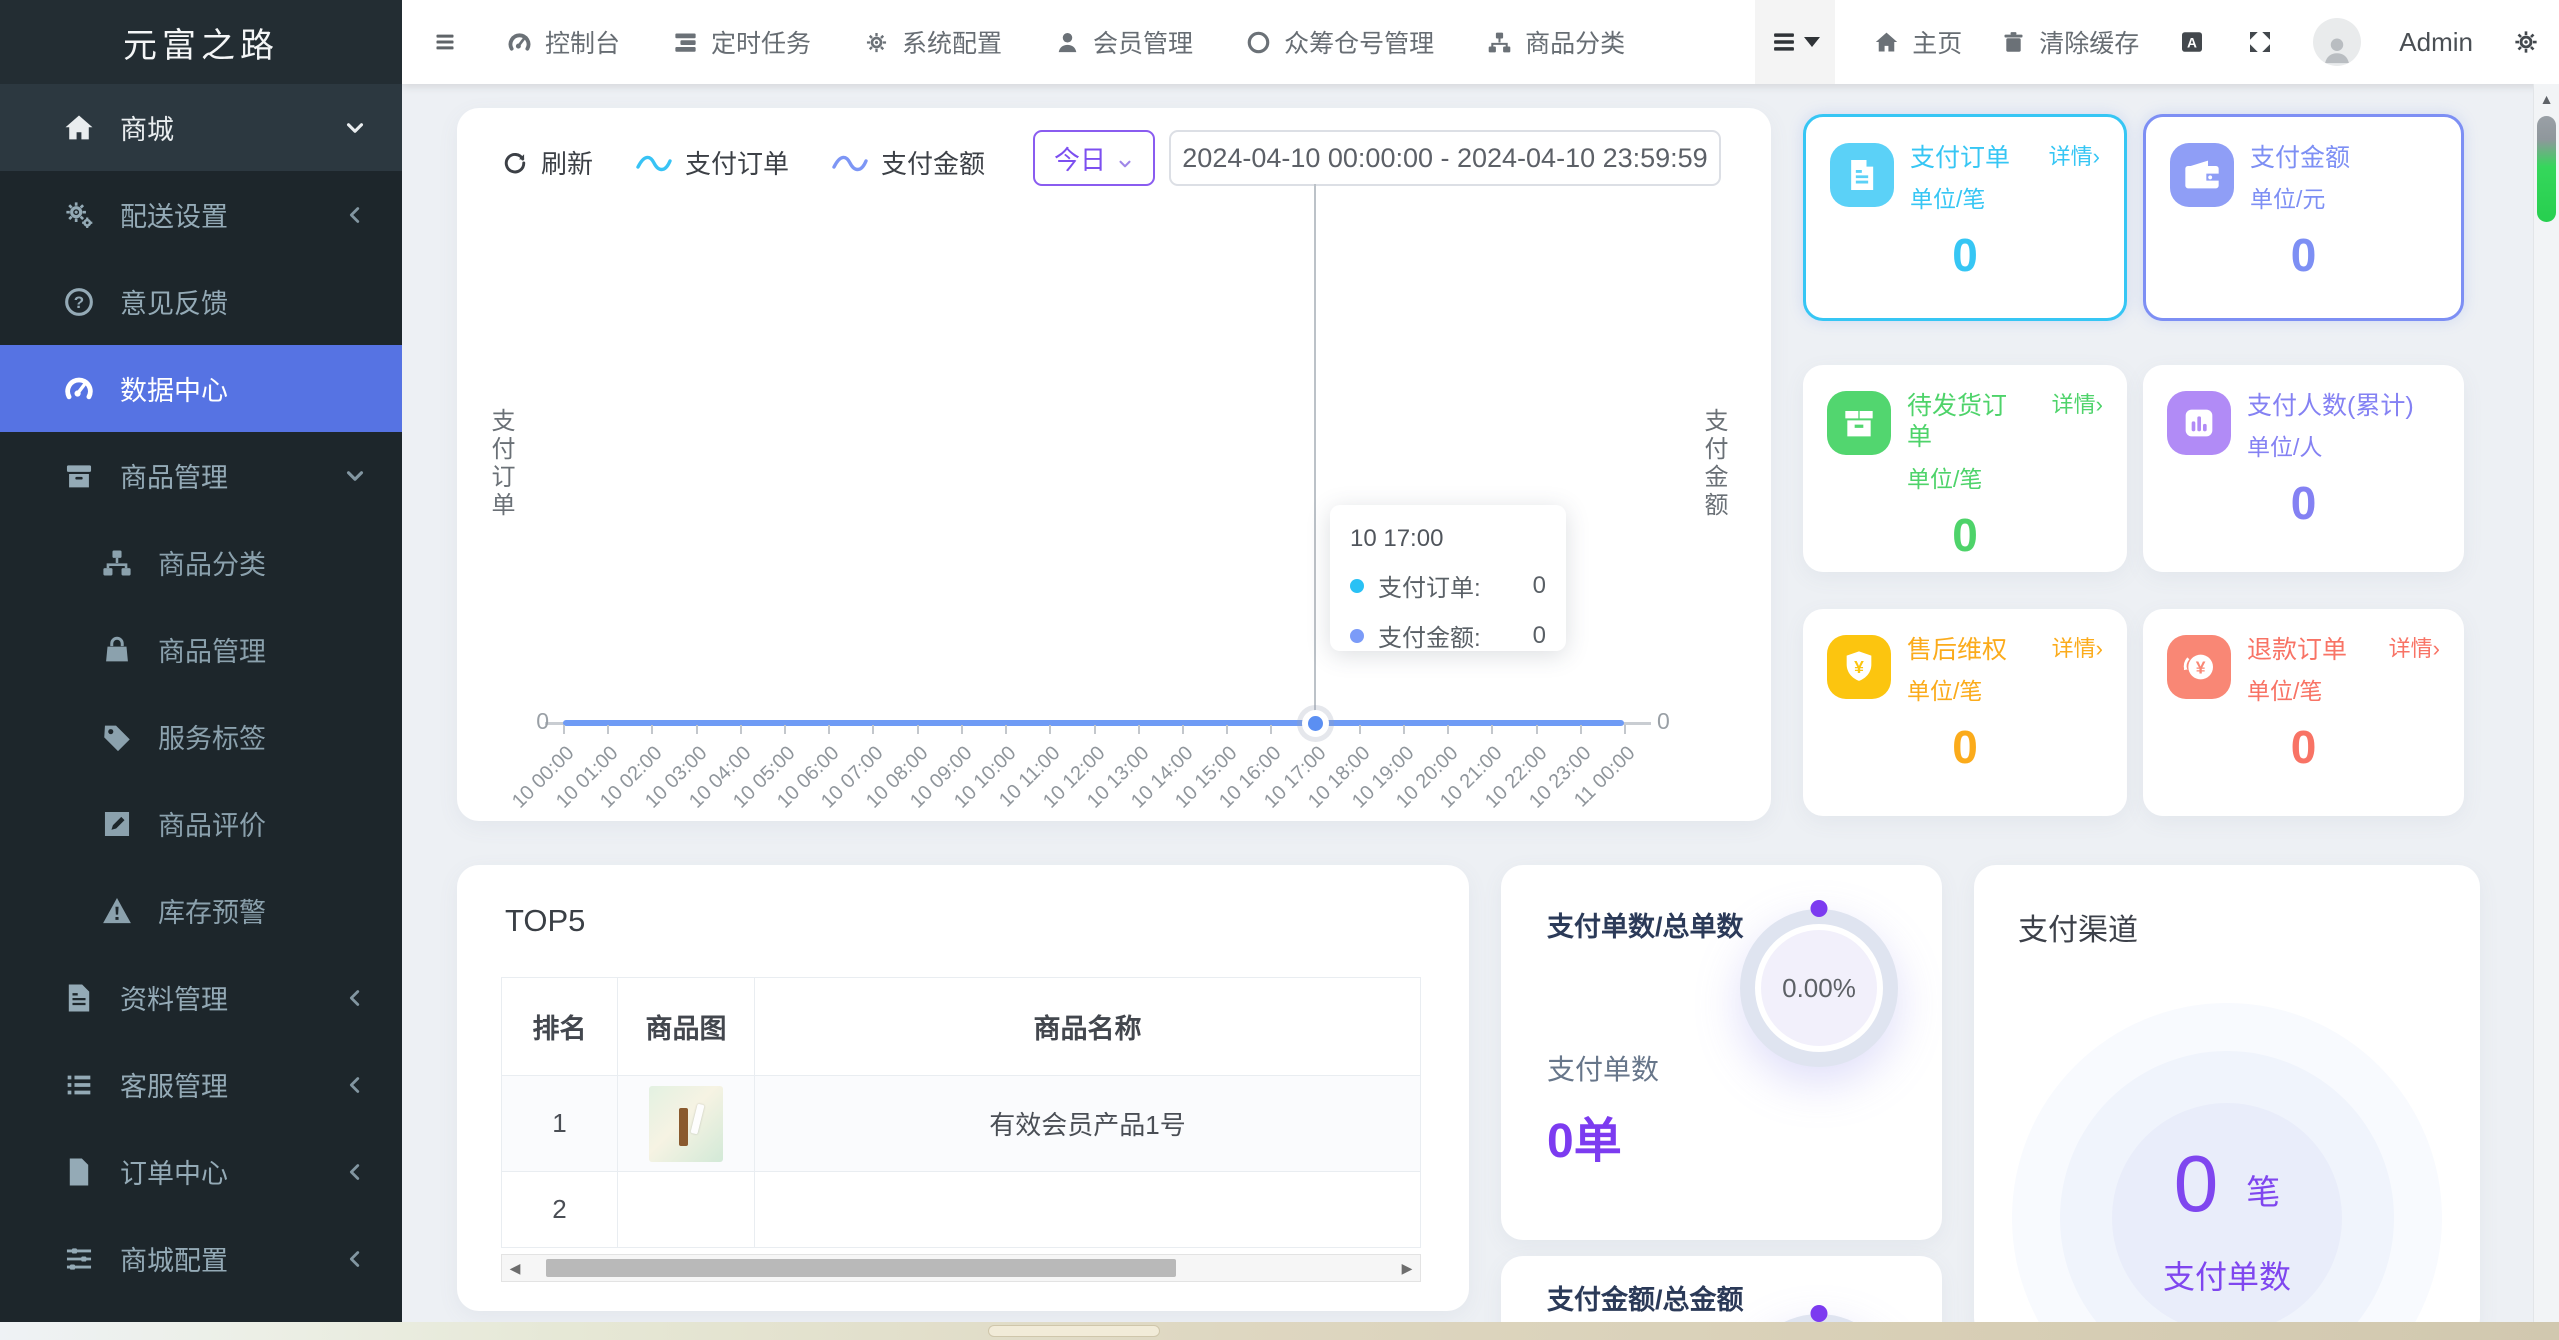  What do you see at coordinates (2546, 99) in the screenshot?
I see `scroll-up-icon: ▲` at bounding box center [2546, 99].